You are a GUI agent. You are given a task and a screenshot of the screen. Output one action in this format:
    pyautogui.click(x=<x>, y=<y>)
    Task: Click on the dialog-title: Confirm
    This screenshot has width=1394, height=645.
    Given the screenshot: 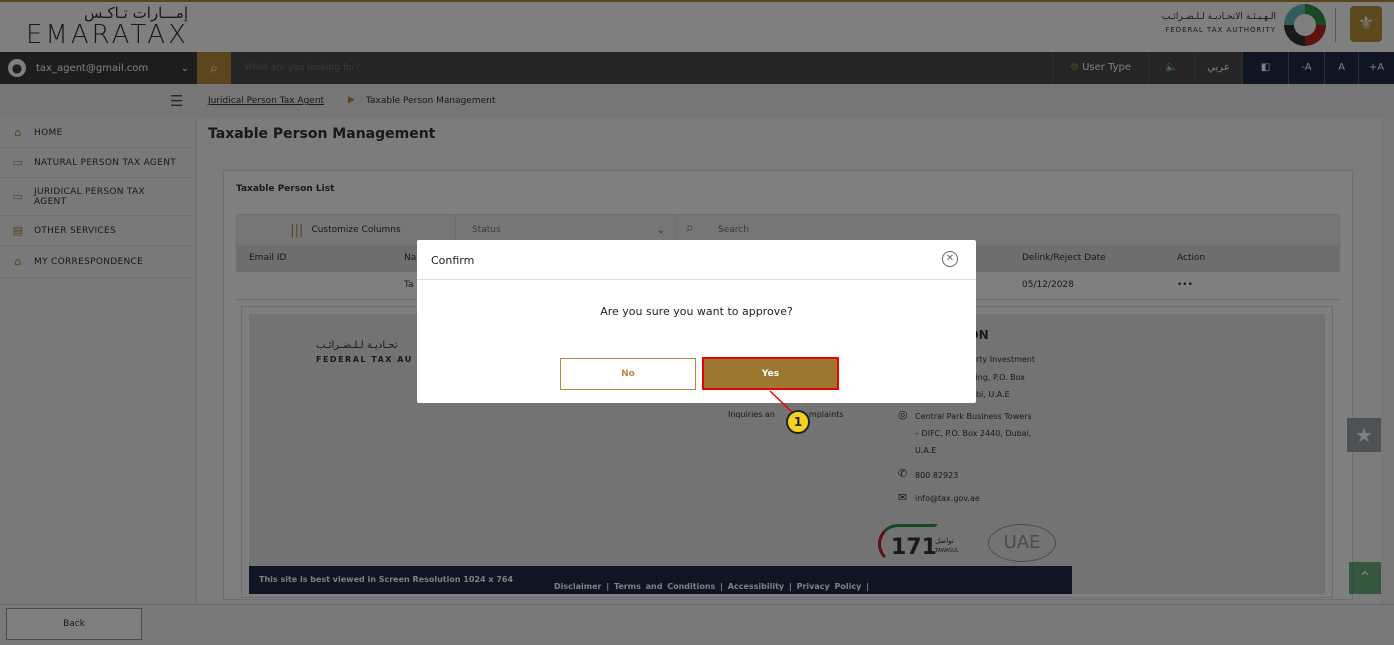 What is the action you would take?
    pyautogui.click(x=453, y=260)
    